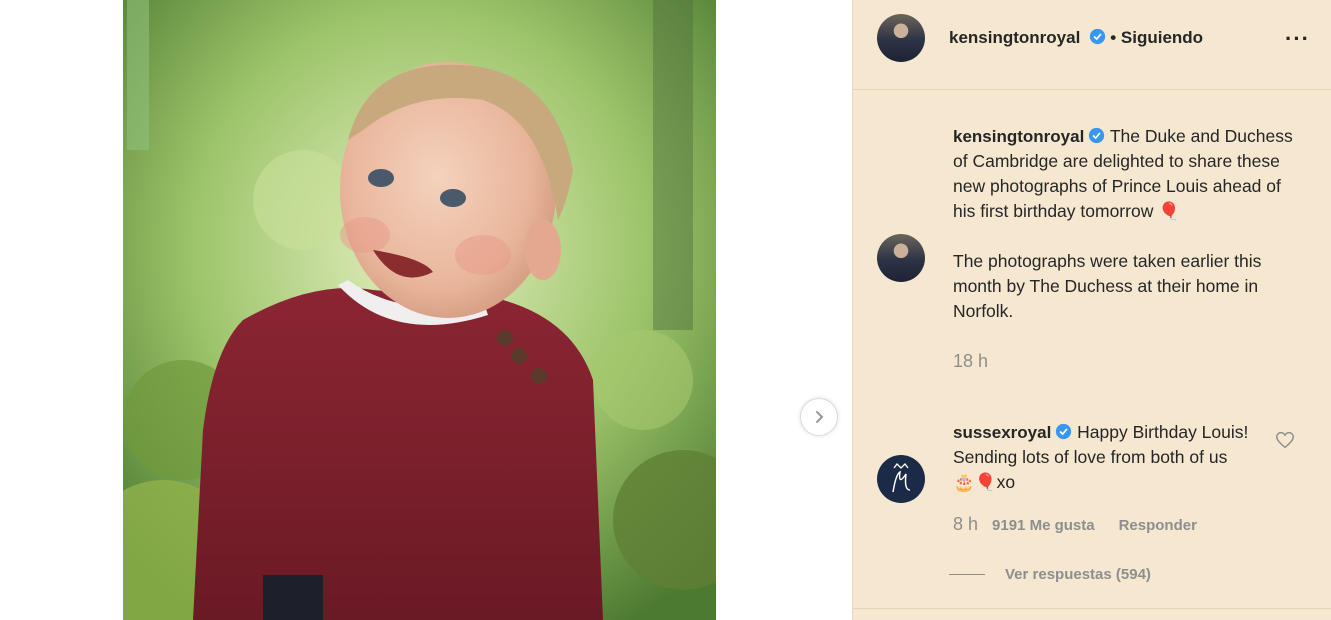  I want to click on caption-timestamp: 18 h, so click(1125, 361).